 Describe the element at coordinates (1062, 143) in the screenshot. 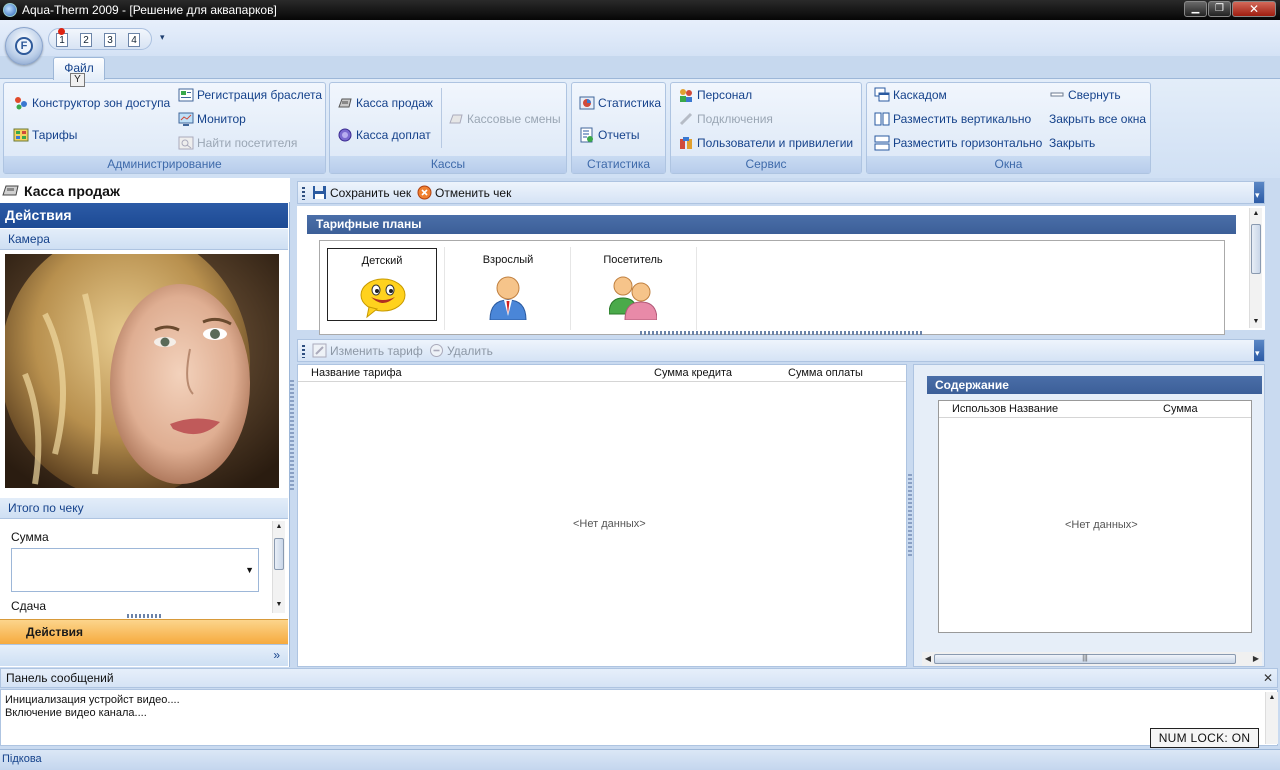

I see `close-window-ribbon-button: Закрыть` at that location.